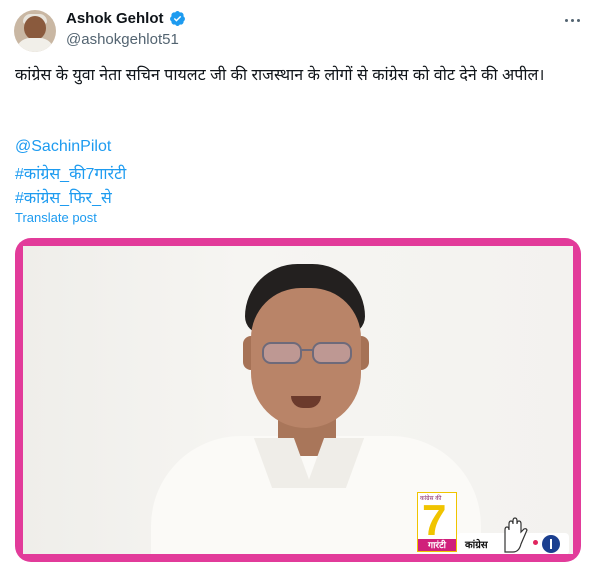 The image size is (592, 570). Describe the element at coordinates (56, 217) in the screenshot. I see `translate-post-link: Translate post` at that location.